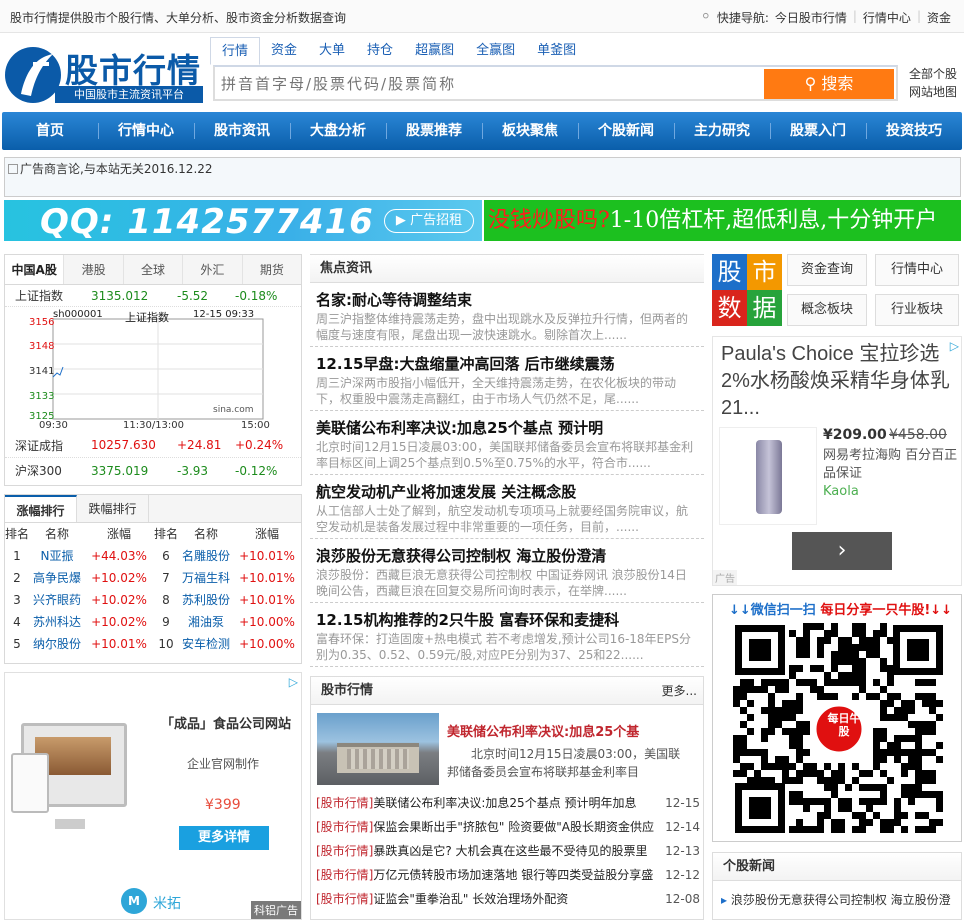 Image resolution: width=964 pixels, height=923 pixels. I want to click on tab-futures: 期货, so click(272, 269).